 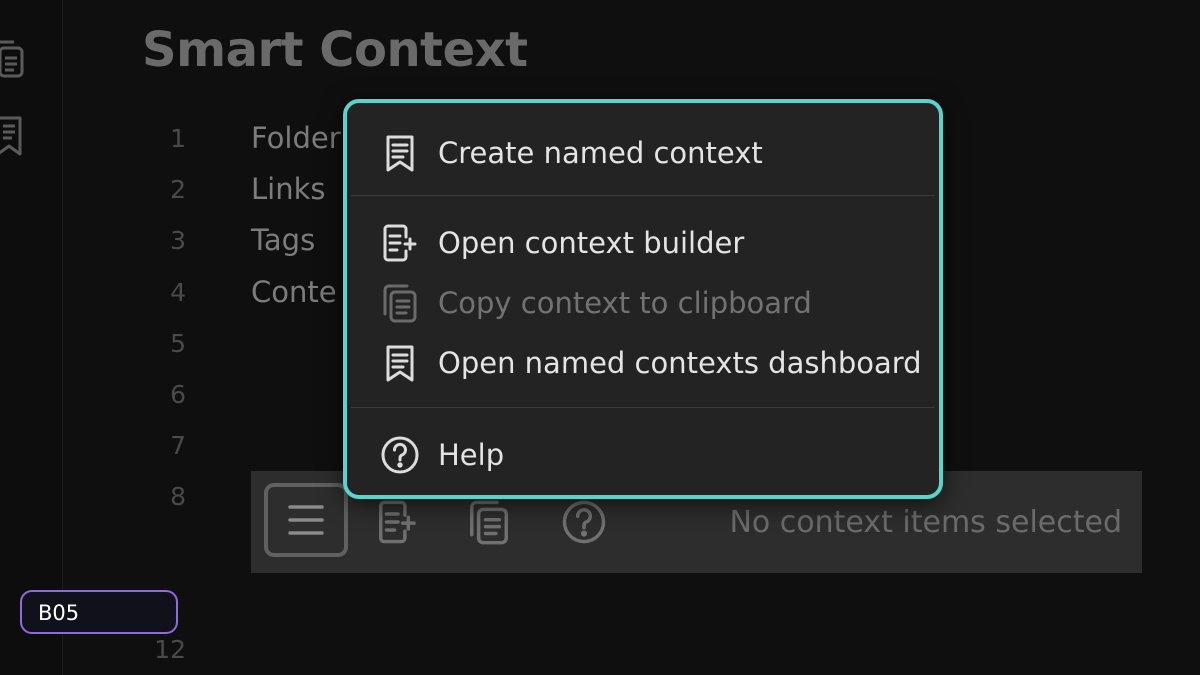 I want to click on status-text: No context items selected, so click(x=925, y=522).